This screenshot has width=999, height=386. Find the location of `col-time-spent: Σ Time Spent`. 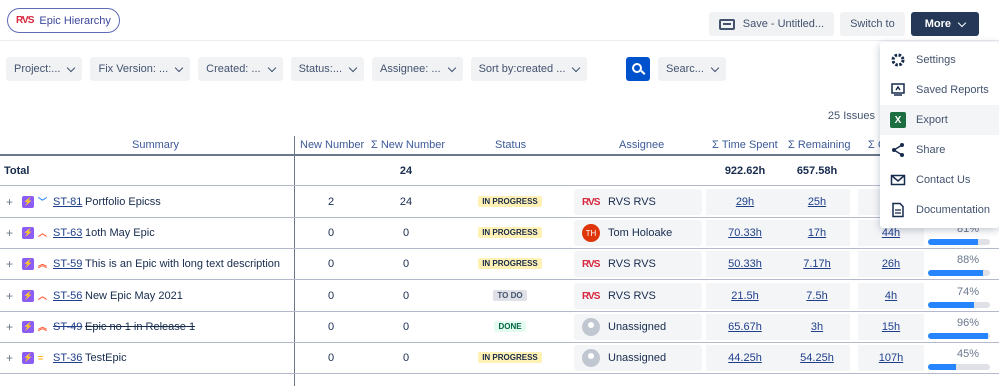

col-time-spent: Σ Time Spent is located at coordinates (745, 145).